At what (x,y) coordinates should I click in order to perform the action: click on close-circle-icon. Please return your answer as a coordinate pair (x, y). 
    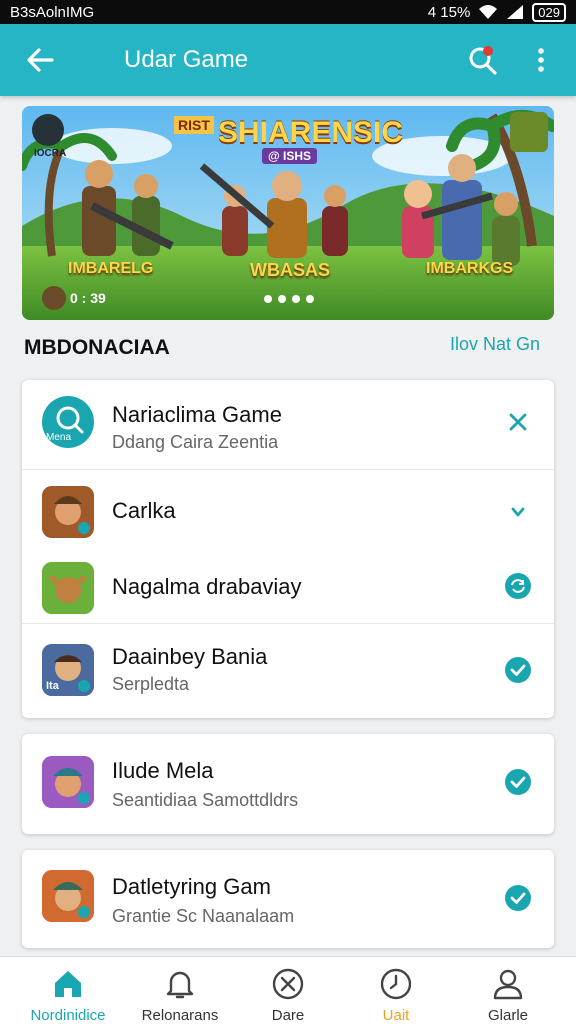
    Looking at the image, I should click on (288, 984).